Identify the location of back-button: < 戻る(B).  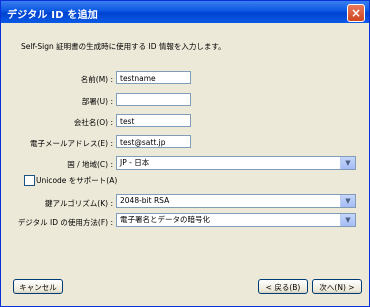
(283, 286).